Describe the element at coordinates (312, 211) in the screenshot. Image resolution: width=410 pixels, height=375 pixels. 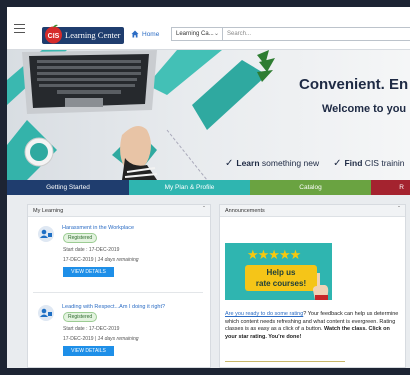
I see `panel-header: Announcements ˆ` at that location.